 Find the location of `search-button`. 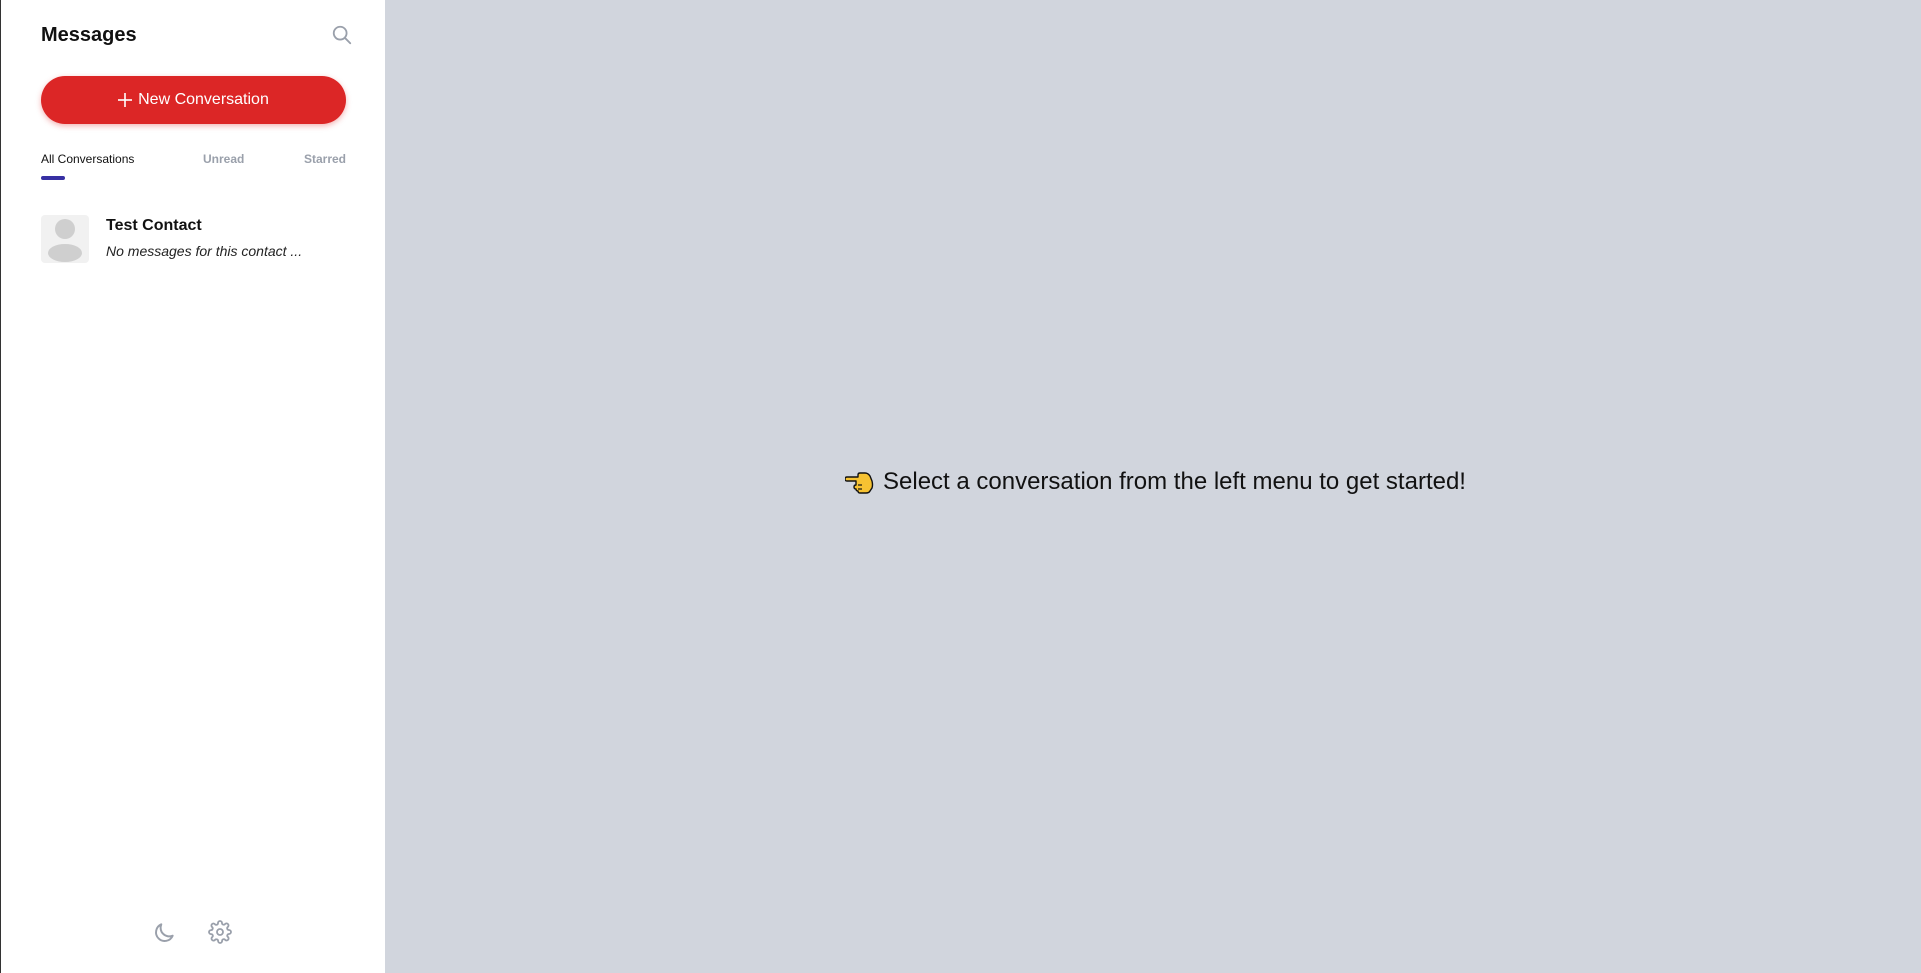

search-button is located at coordinates (342, 35).